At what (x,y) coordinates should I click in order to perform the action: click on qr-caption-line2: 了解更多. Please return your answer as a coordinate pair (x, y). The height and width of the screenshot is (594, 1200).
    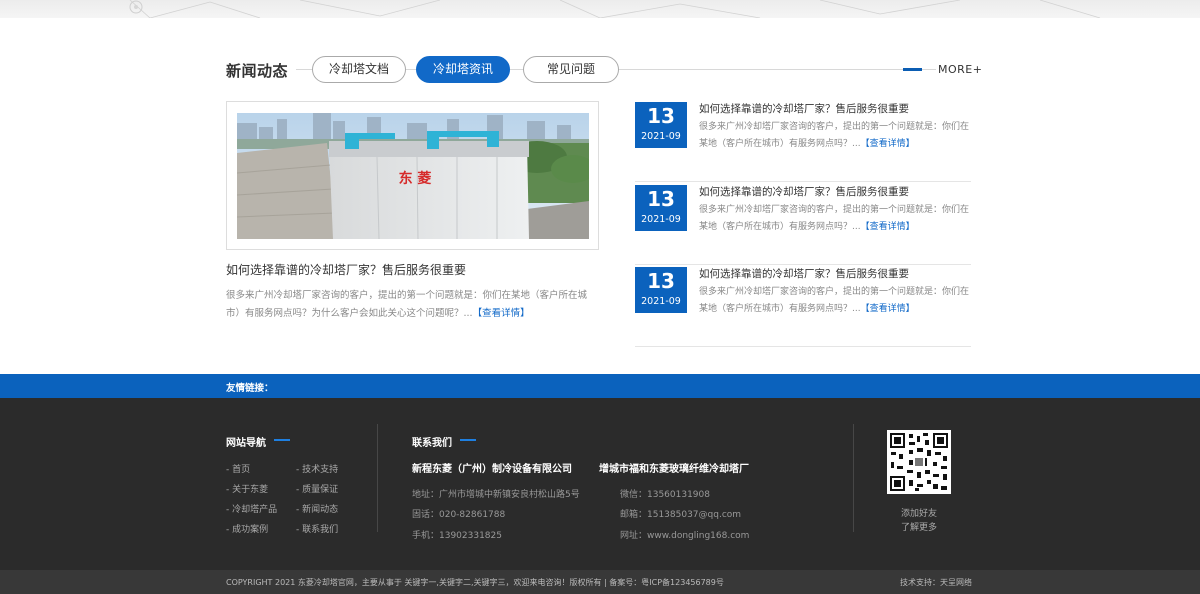
    Looking at the image, I should click on (918, 528).